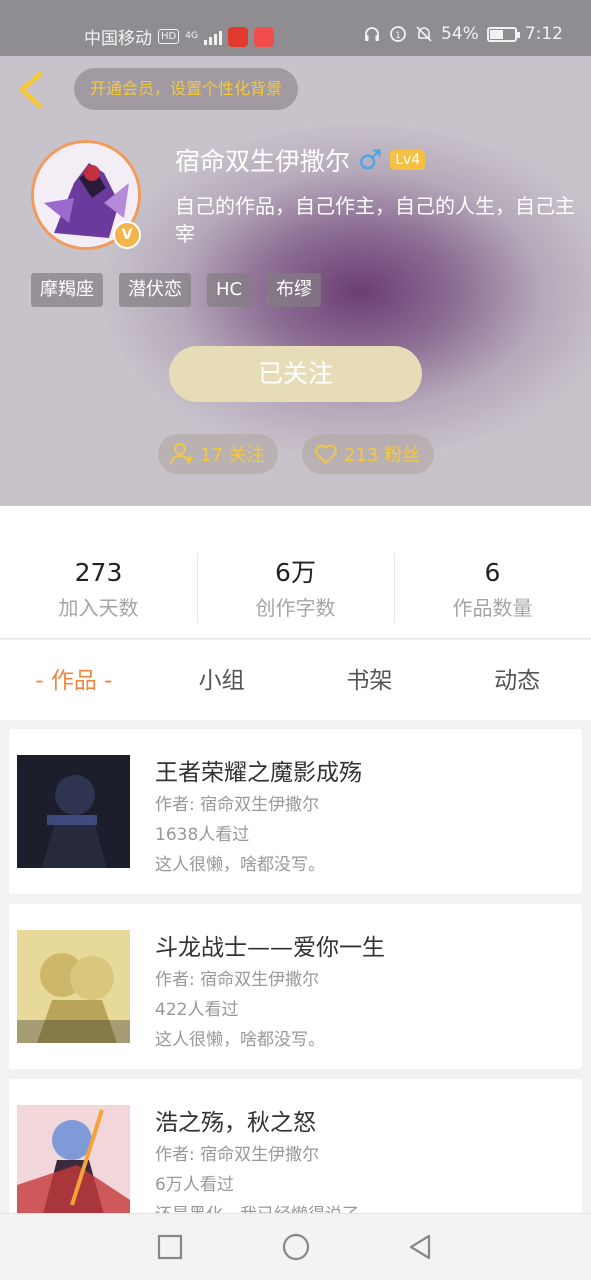 This screenshot has height=1280, width=591. I want to click on work-views: 422人看过, so click(197, 1010).